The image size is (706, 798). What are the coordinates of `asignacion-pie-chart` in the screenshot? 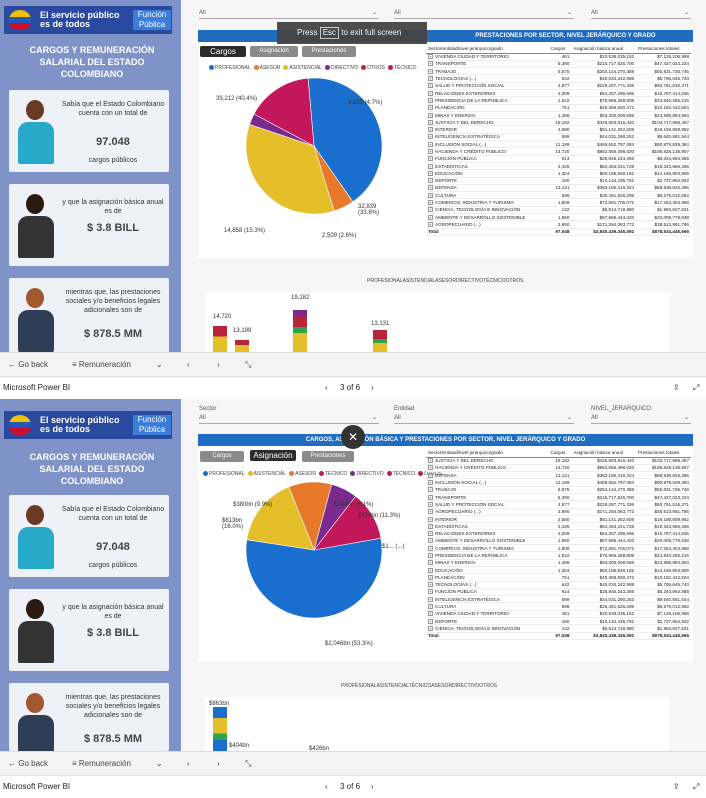 It's located at (314, 550).